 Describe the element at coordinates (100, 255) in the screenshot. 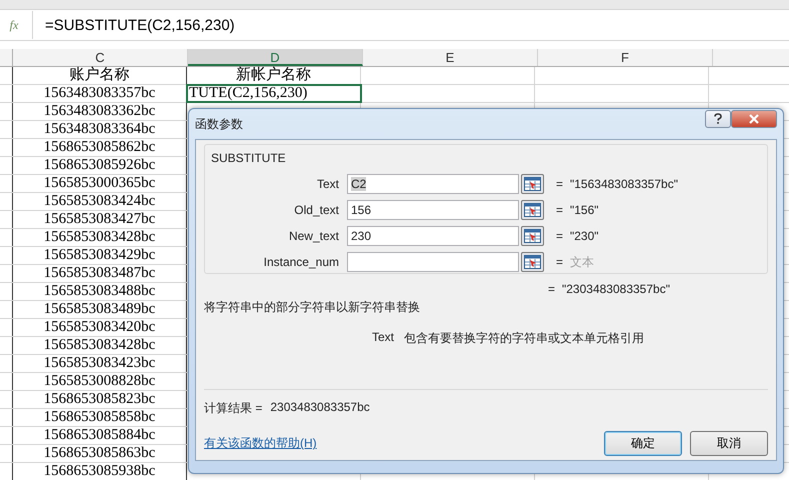

I see `table-cell: 1565853083429bc` at that location.